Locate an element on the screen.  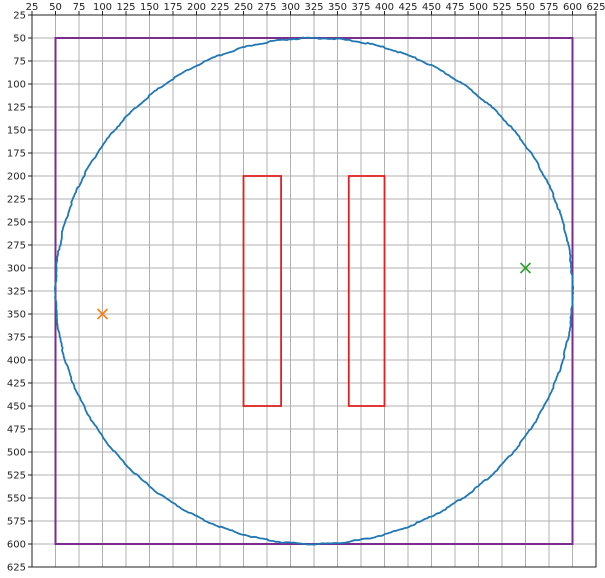
x-tick-label: 450 is located at coordinates (431, 7).